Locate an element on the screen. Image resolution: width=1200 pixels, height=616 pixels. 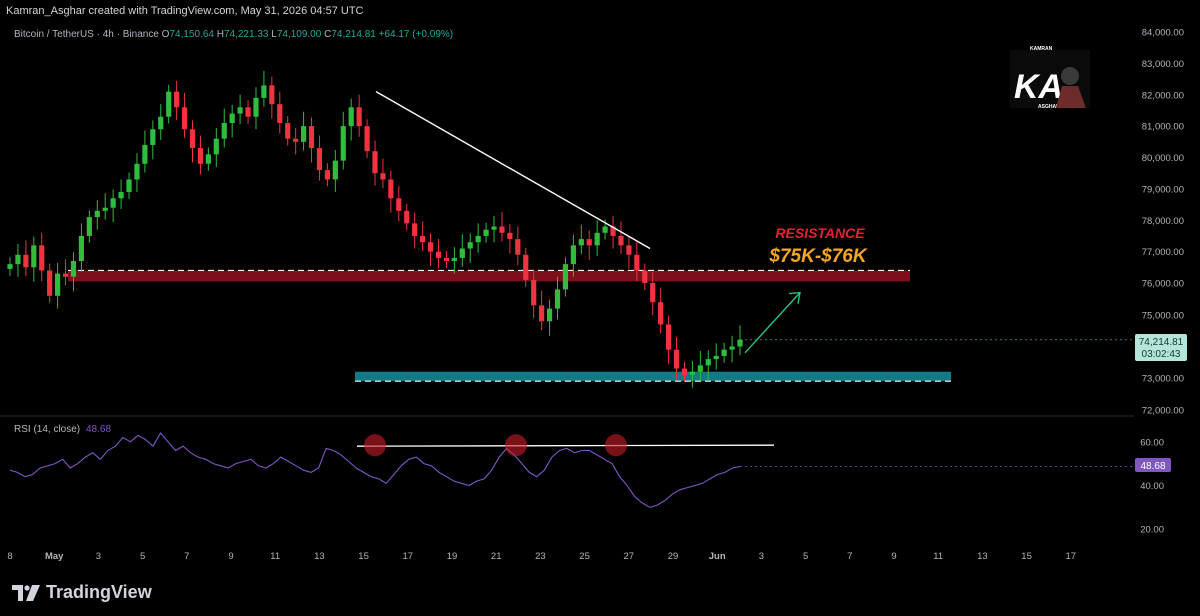
time-tick-label: 15 is located at coordinates (1026, 556).